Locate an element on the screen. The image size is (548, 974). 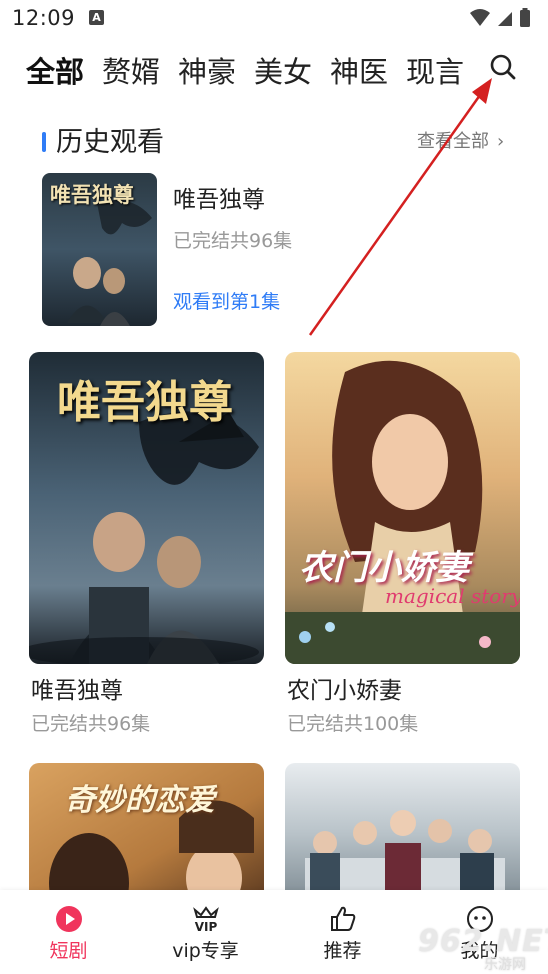
tab-meinv: 美女 is located at coordinates (283, 72).